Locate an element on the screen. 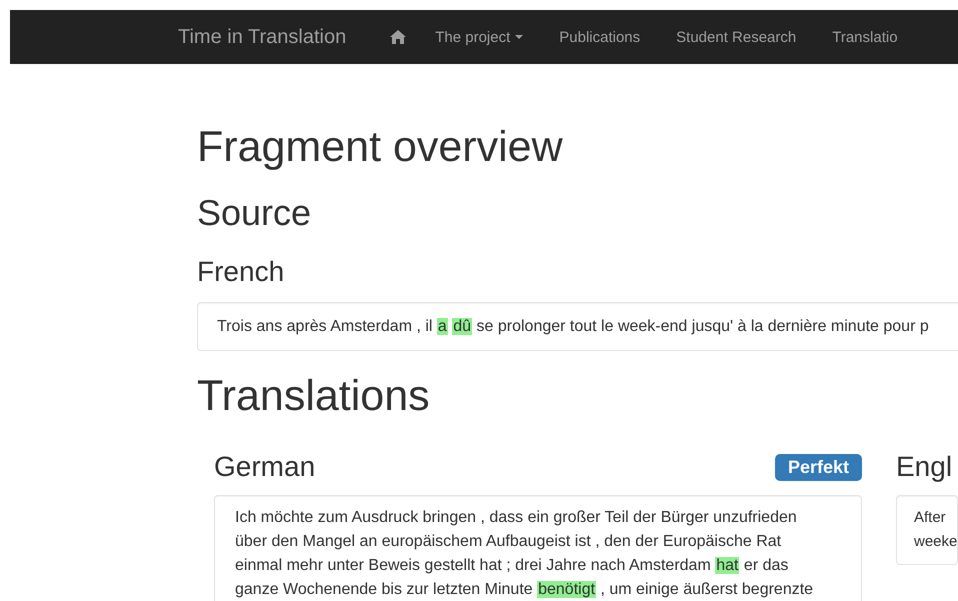  brand-link: Time in Translation is located at coordinates (262, 37).